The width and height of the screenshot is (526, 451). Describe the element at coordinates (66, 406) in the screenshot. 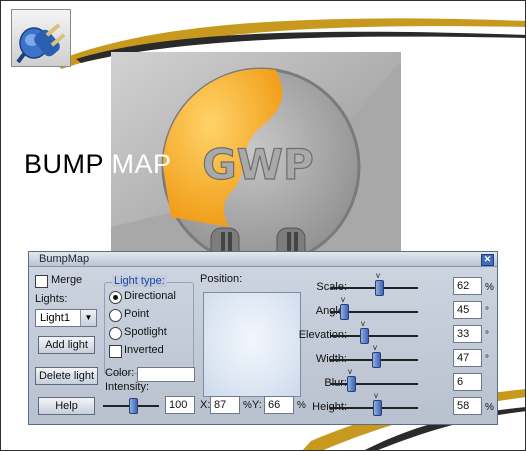

I see `help-button: Help` at that location.